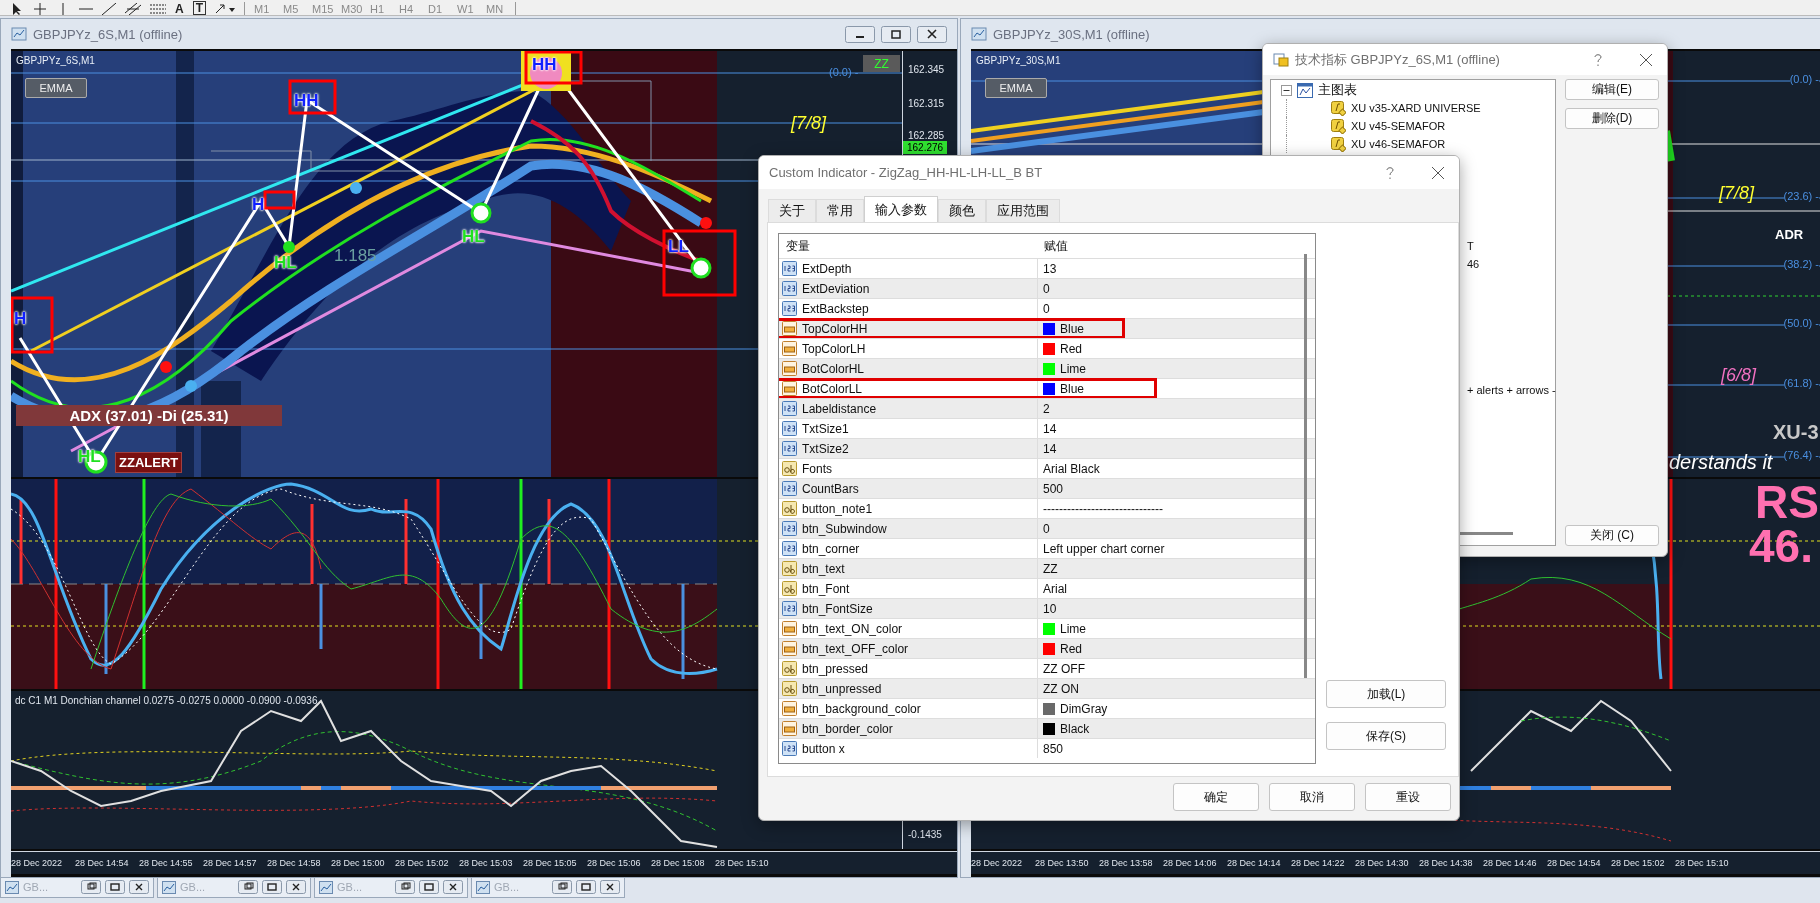 This screenshot has height=903, width=1820. I want to click on parameter-value: 13, so click(1050, 268).